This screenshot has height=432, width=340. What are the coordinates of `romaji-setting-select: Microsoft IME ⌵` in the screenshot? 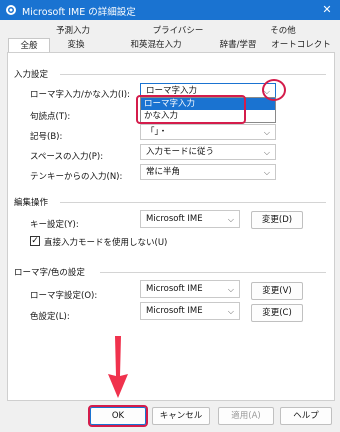 It's located at (190, 289).